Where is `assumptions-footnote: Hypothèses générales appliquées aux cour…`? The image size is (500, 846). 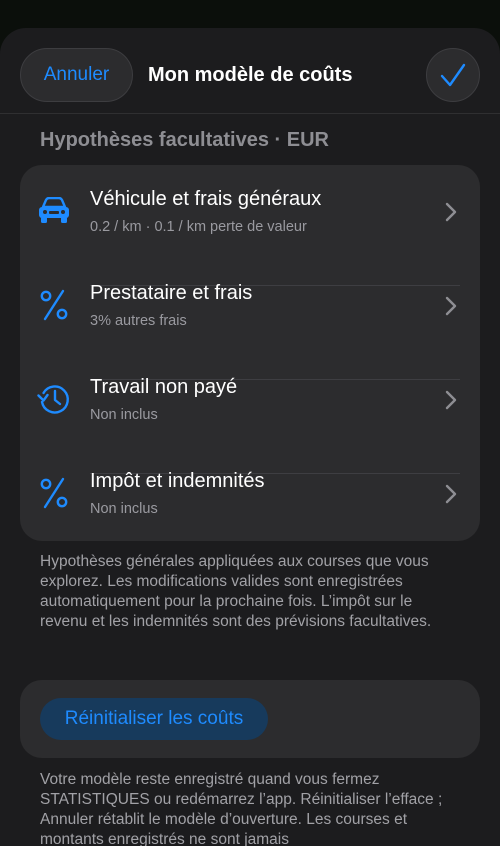 assumptions-footnote: Hypothèses générales appliquées aux cour… is located at coordinates (236, 591).